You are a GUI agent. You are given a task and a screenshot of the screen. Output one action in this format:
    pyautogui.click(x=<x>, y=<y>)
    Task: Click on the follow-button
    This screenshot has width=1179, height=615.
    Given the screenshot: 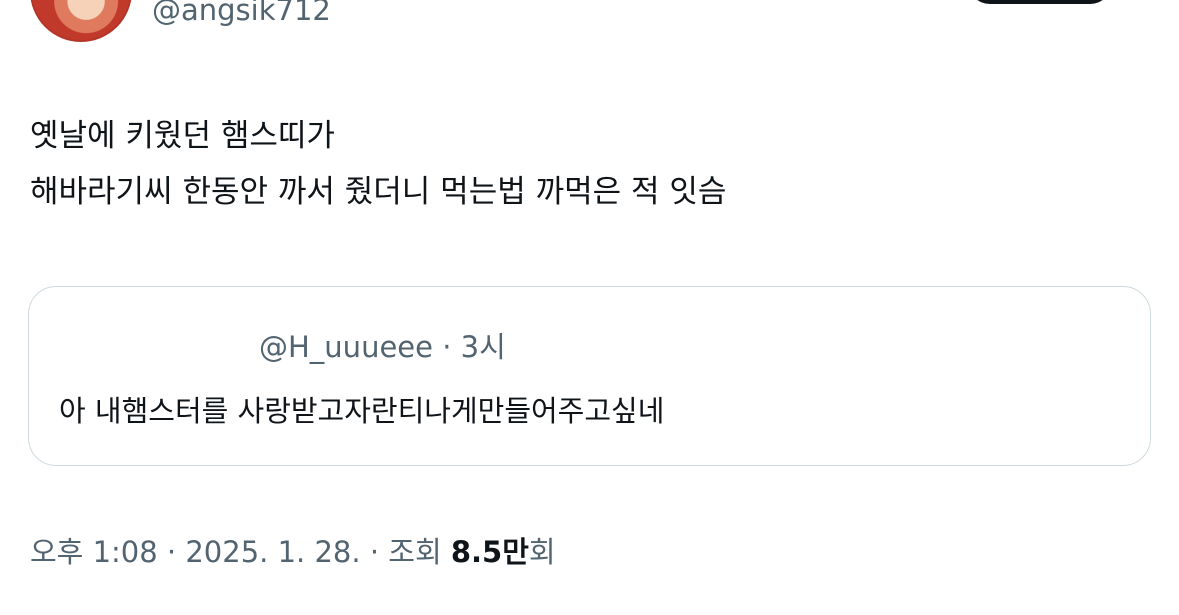 What is the action you would take?
    pyautogui.click(x=1040, y=2)
    